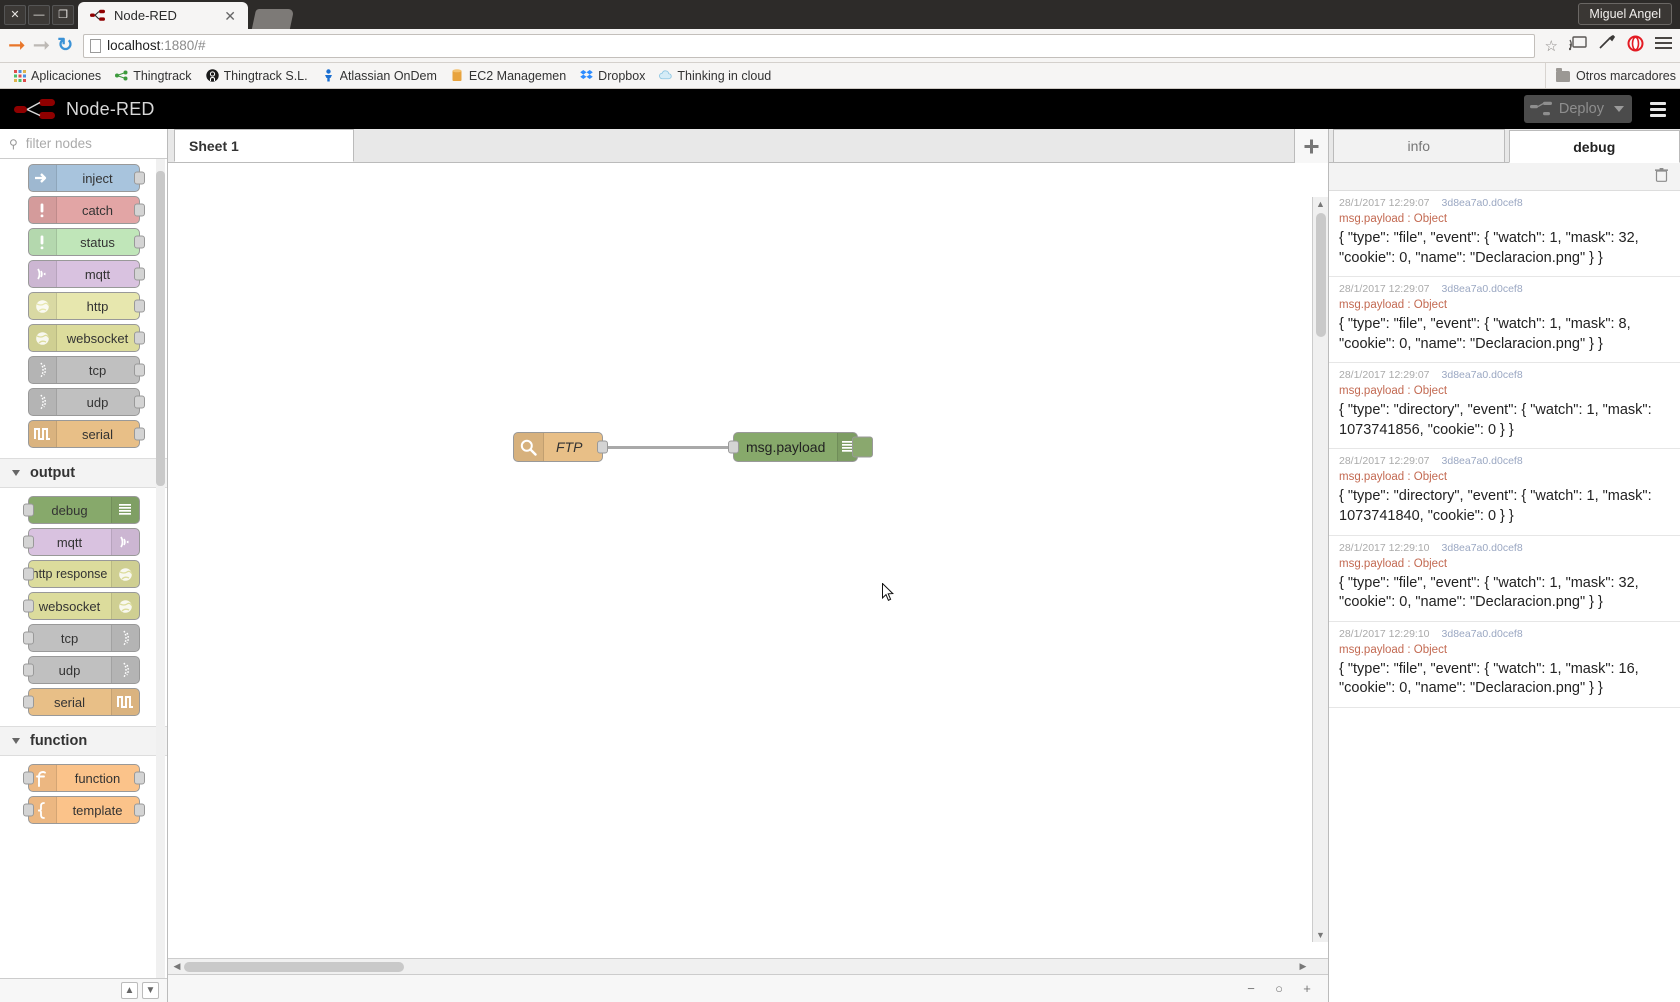 This screenshot has height=1002, width=1680. Describe the element at coordinates (160, 328) in the screenshot. I see `palette-scrollbar-thumb` at that location.